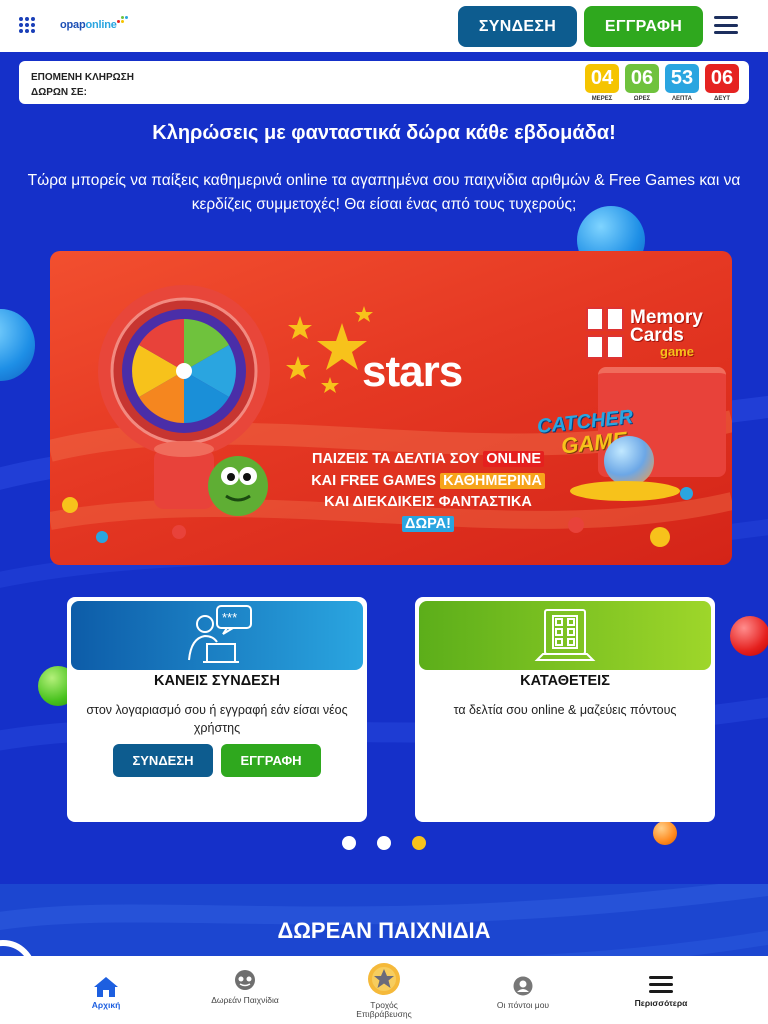 This screenshot has width=768, height=1024. Describe the element at coordinates (608, 336) in the screenshot. I see `memory-cards-icon` at that location.